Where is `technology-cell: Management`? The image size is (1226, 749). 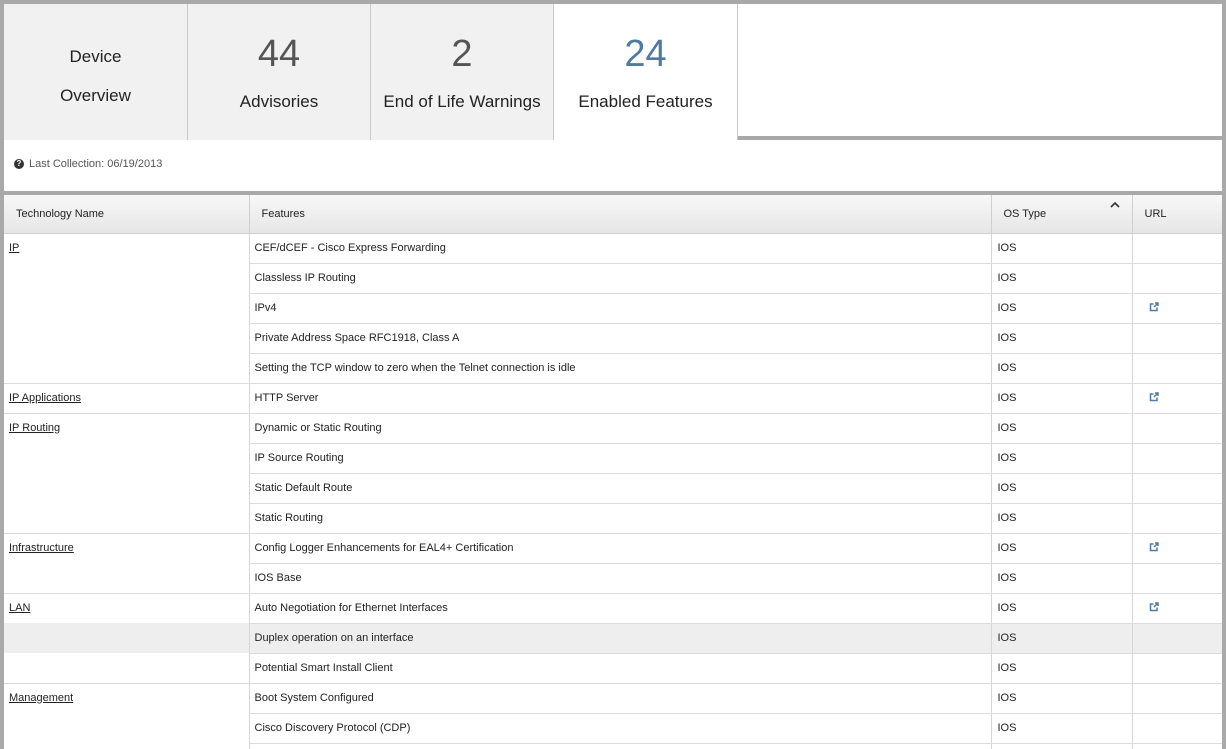
technology-cell: Management is located at coordinates (127, 698).